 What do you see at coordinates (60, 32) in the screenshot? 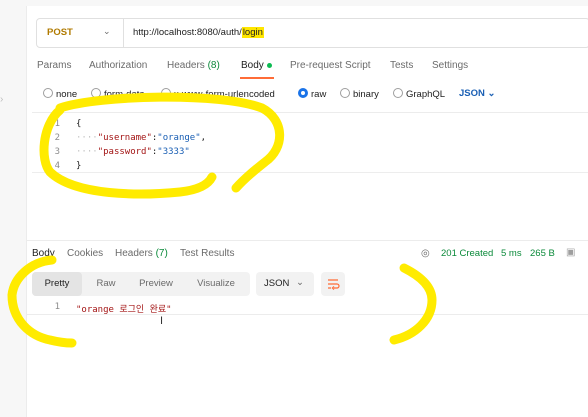
I see `method-select: POST` at bounding box center [60, 32].